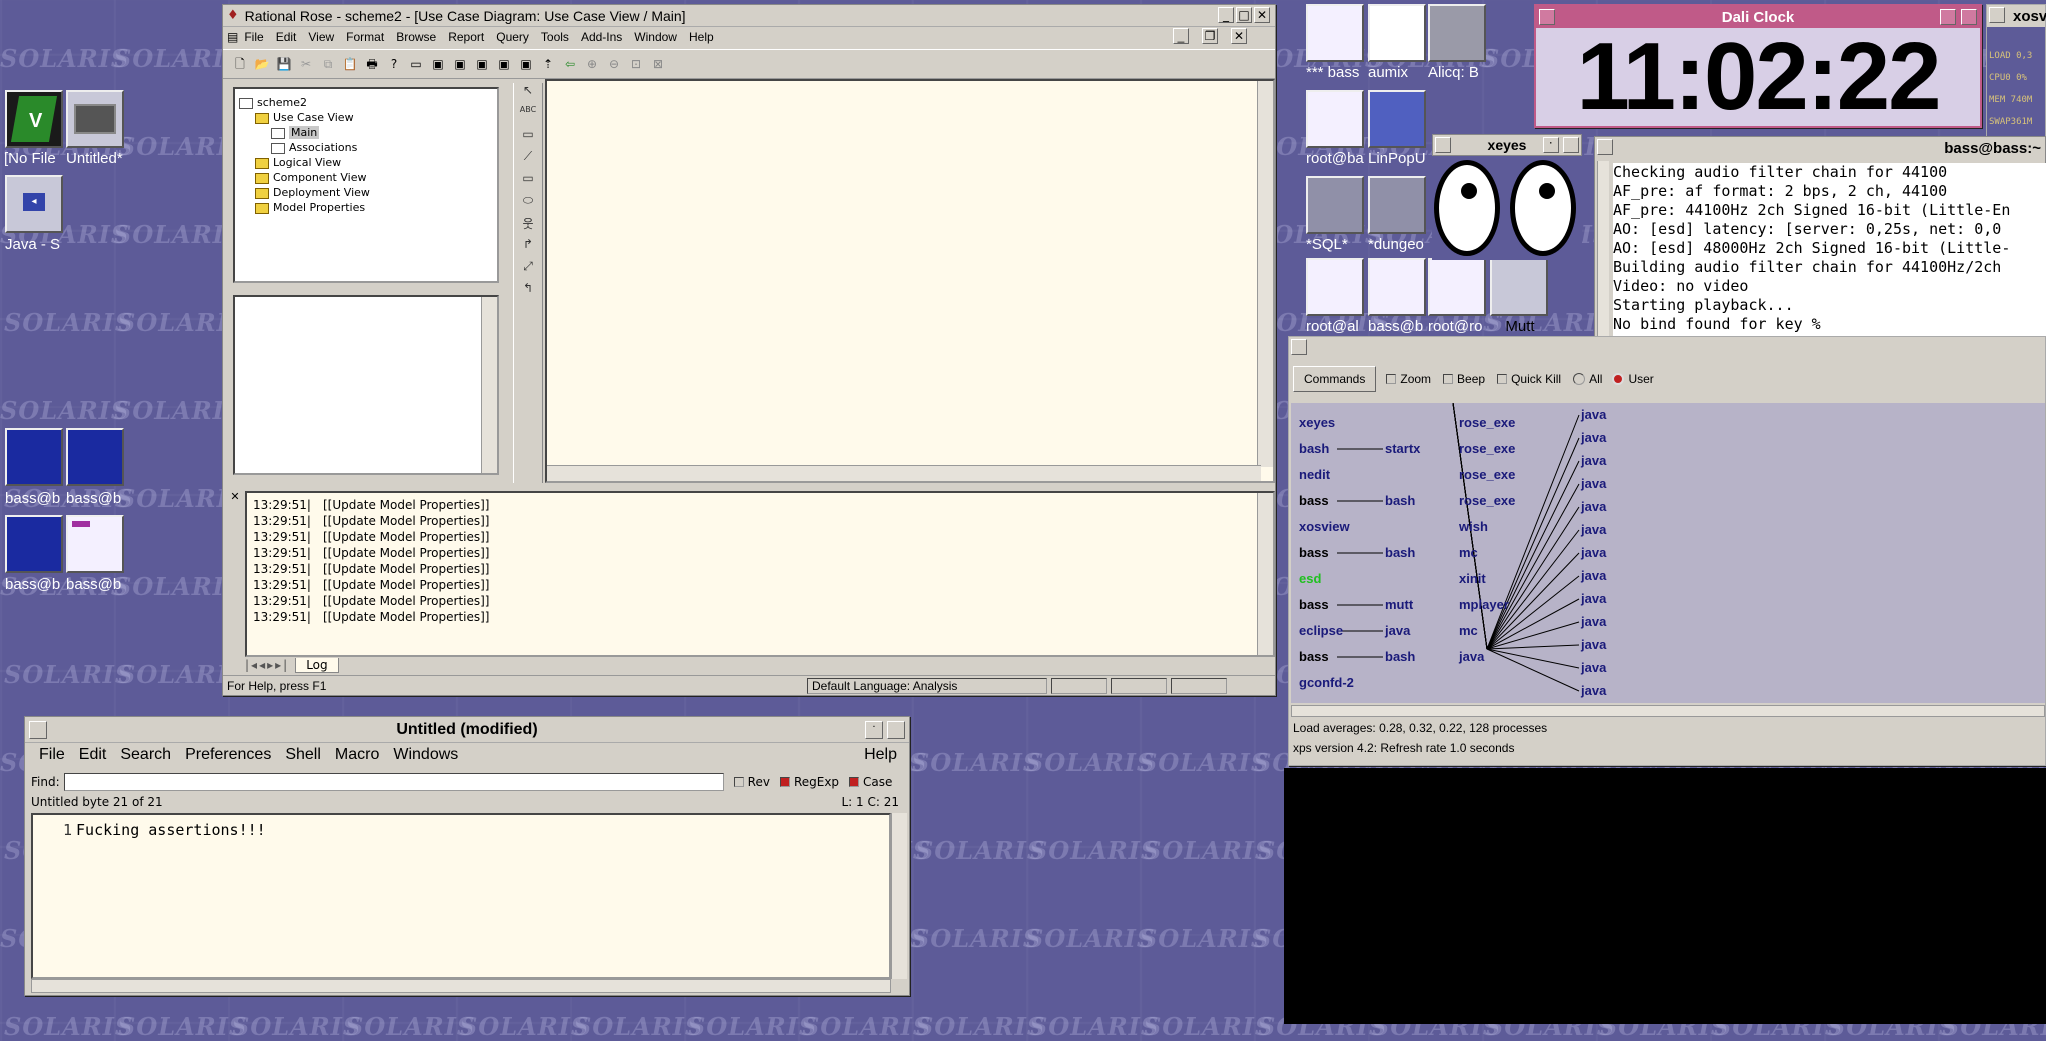 The image size is (2046, 1041). What do you see at coordinates (52, 755) in the screenshot?
I see `menu-file: File` at bounding box center [52, 755].